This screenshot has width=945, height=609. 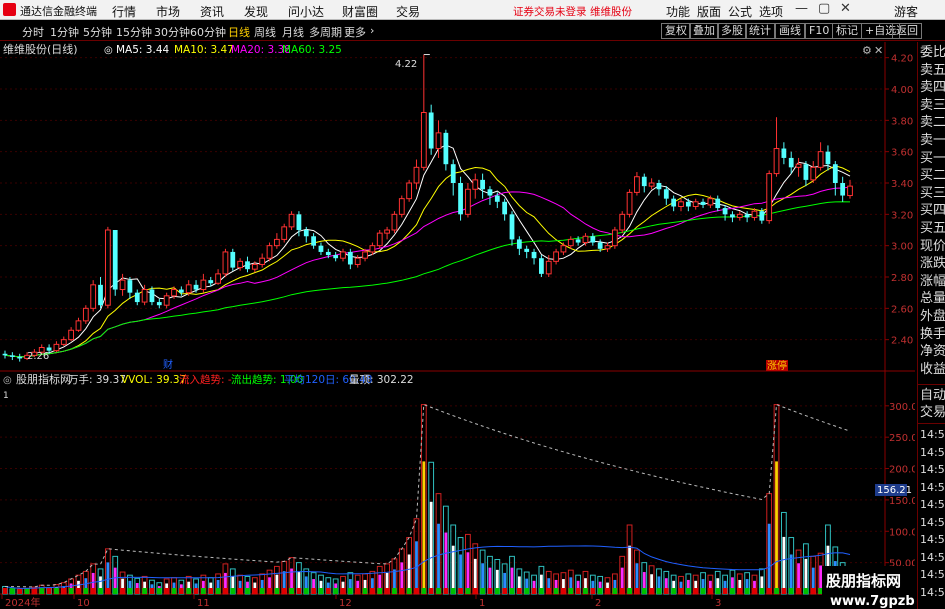 What do you see at coordinates (932, 88) in the screenshot?
I see `side-item-2: 卖四` at bounding box center [932, 88].